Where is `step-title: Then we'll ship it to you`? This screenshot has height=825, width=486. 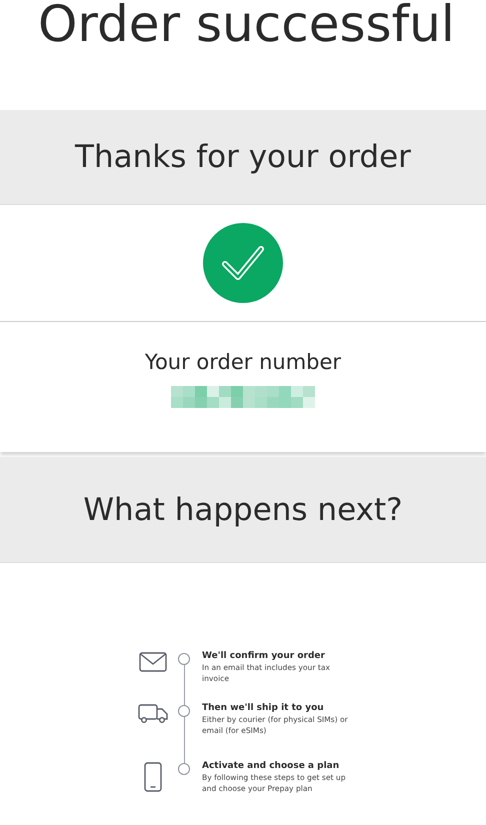
step-title: Then we'll ship it to you is located at coordinates (263, 708).